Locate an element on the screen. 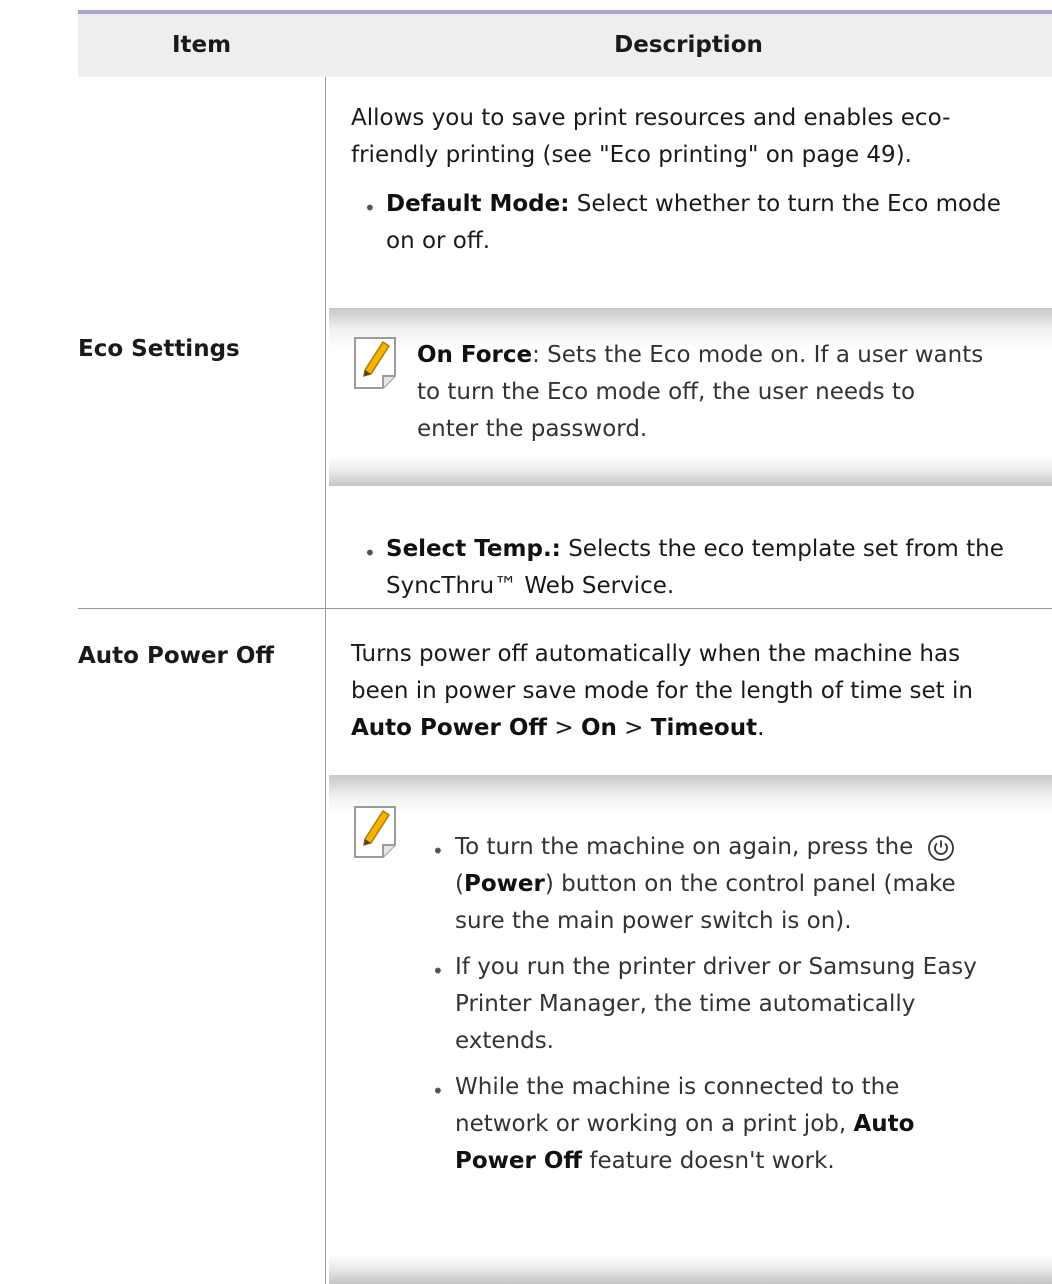 Image resolution: width=1052 pixels, height=1284 pixels. note-network-line-3: Power Off feature doesn't work. is located at coordinates (645, 1161).